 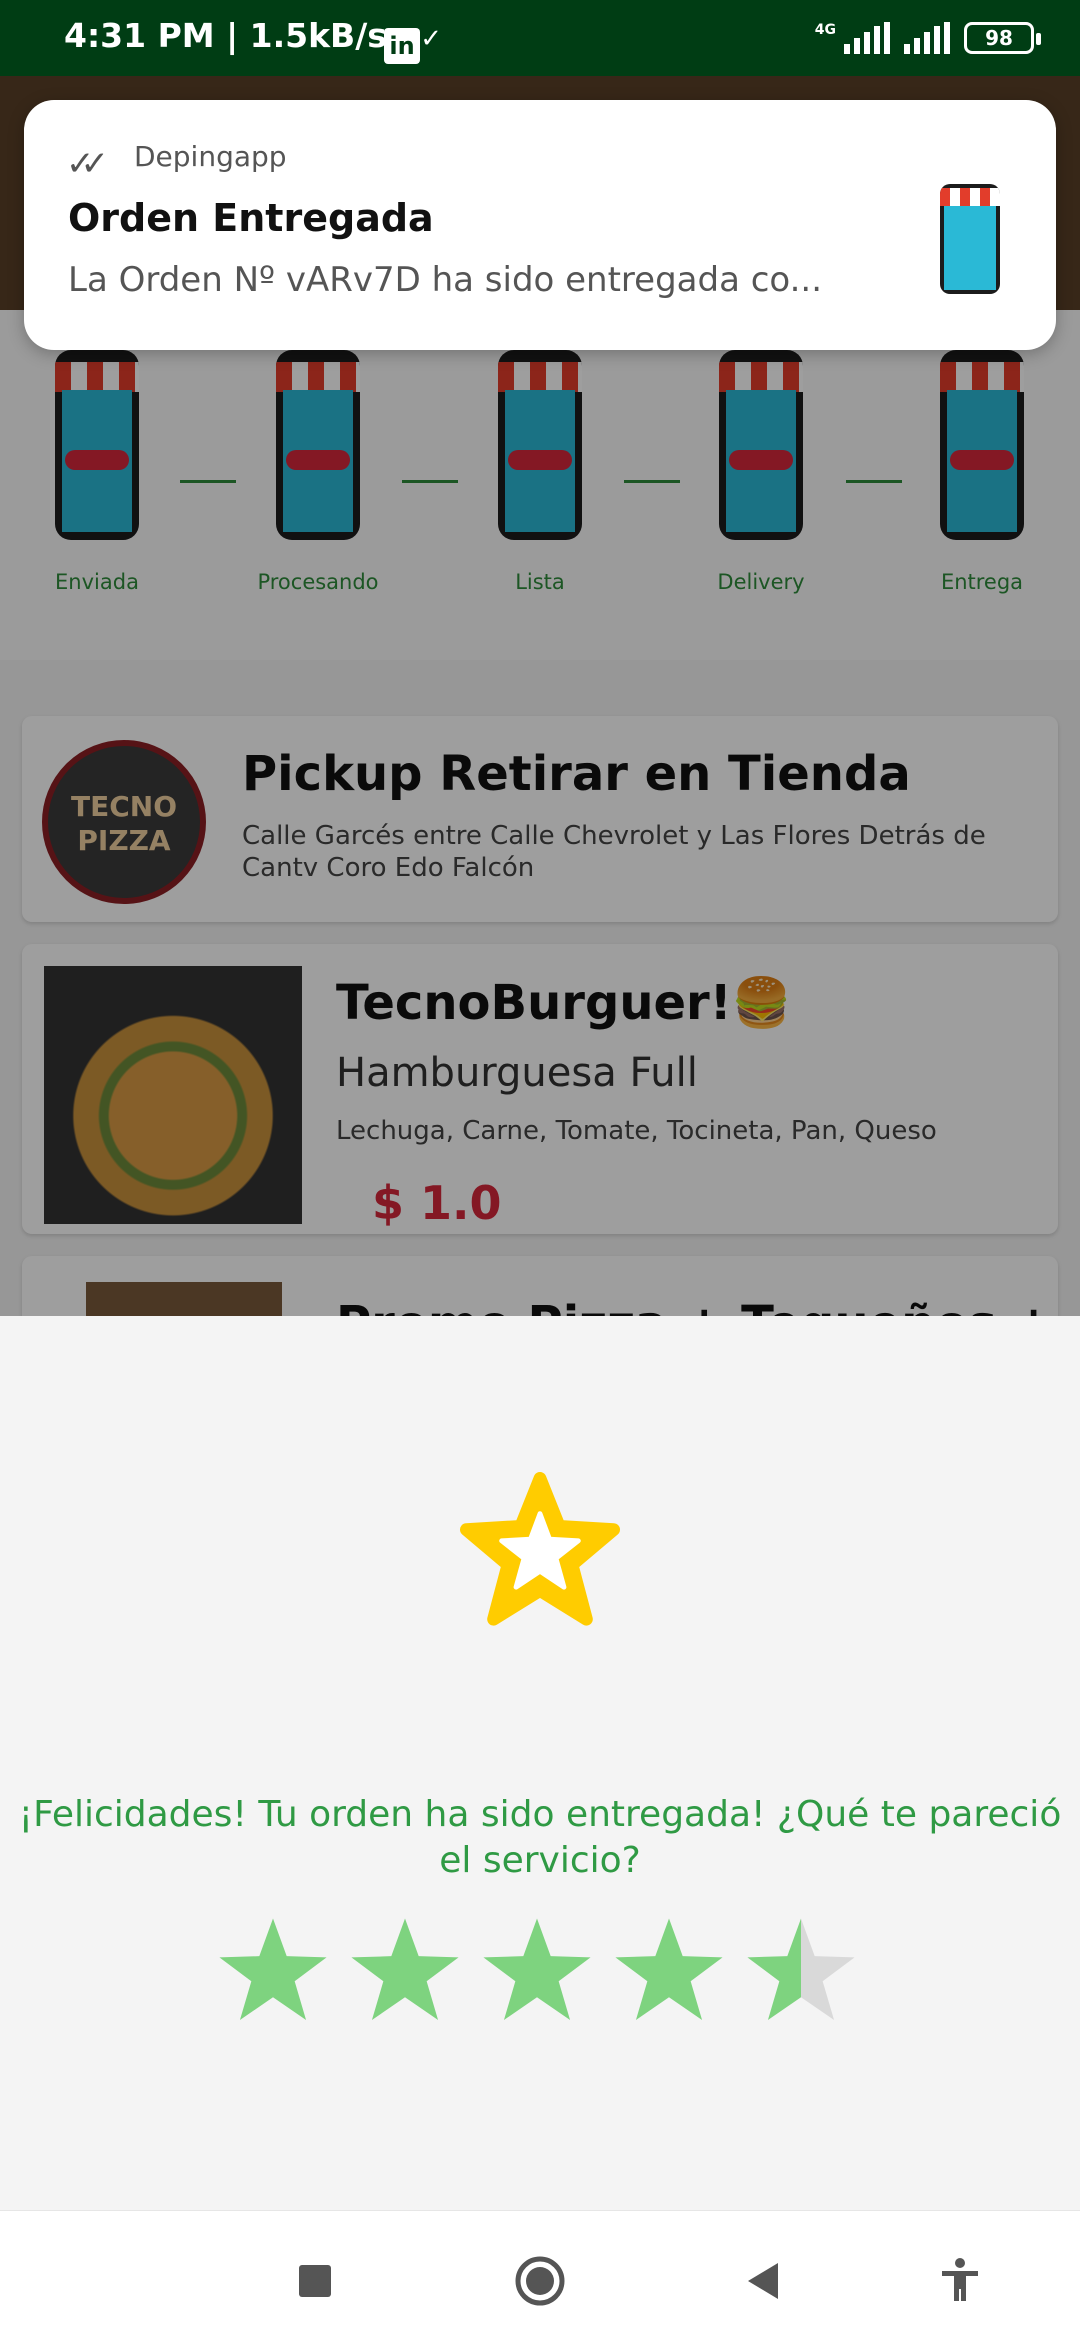 I want to click on star-badge-icon, so click(x=540, y=1549).